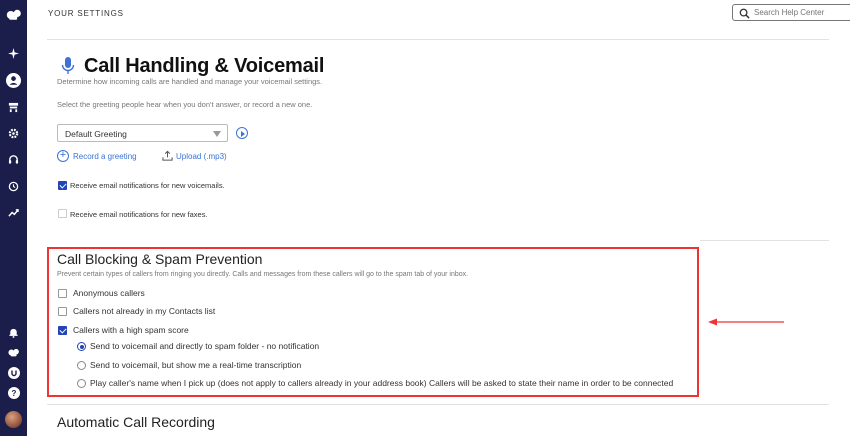 Image resolution: width=850 pixels, height=436 pixels. What do you see at coordinates (746, 322) in the screenshot?
I see `annotation-arrow-icon` at bounding box center [746, 322].